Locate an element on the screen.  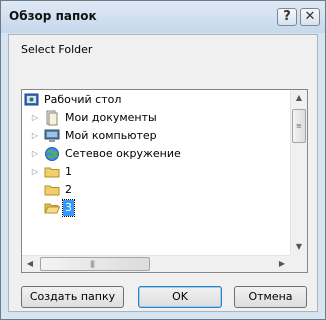
scrollbar-corner is located at coordinates (298, 263).